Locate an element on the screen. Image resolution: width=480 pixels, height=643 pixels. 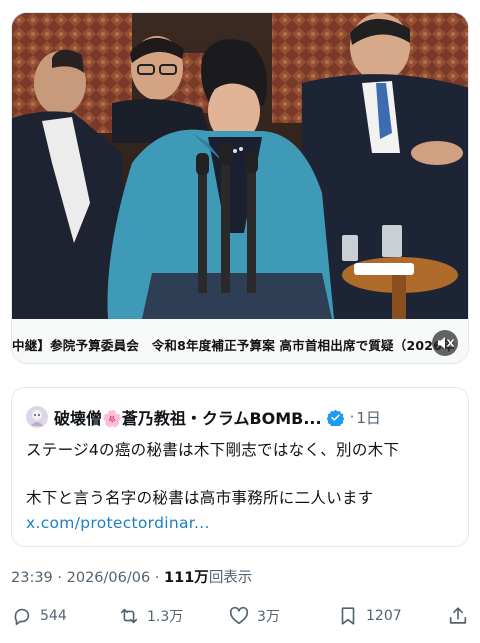
repost-button: 1.3万 is located at coordinates (150, 616).